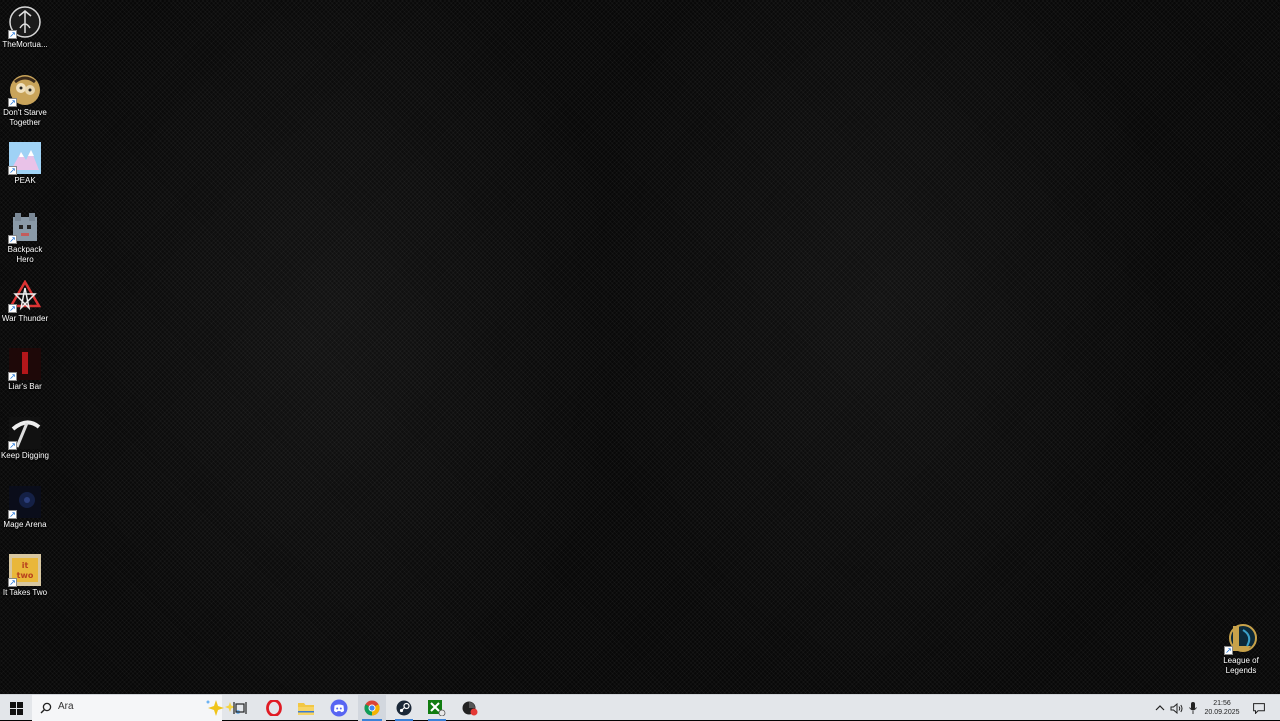  What do you see at coordinates (25, 455) in the screenshot?
I see `desktop-icon-label: Keep Digging` at bounding box center [25, 455].